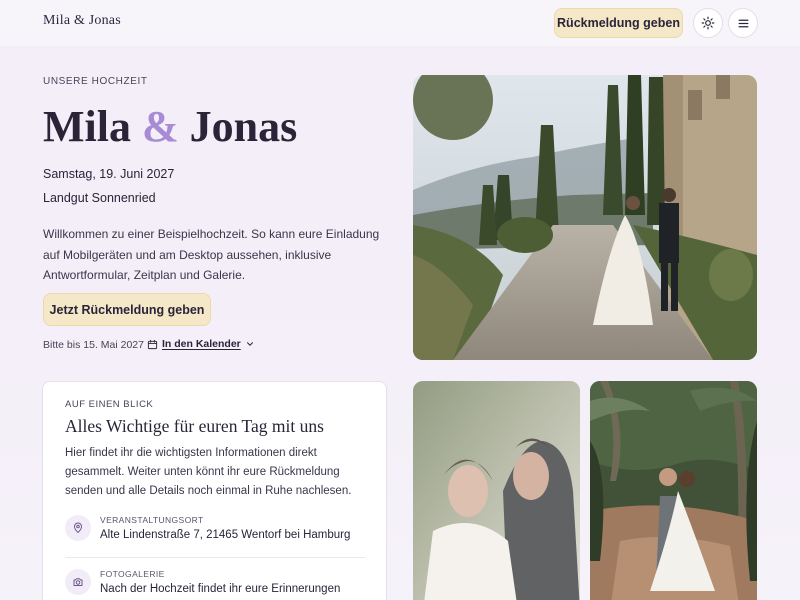 This screenshot has width=800, height=600. I want to click on rsvp-button: Jetzt Rückmeldung geben, so click(127, 309).